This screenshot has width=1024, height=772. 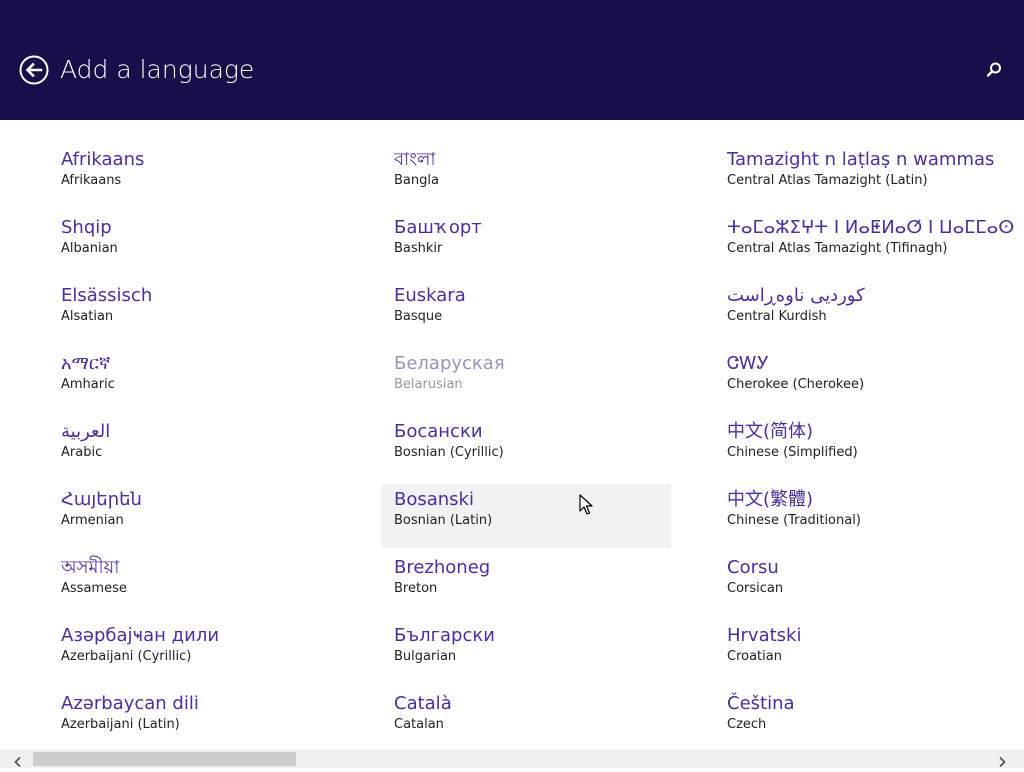 I want to click on language-item-croatian: Hrvatski Croatian, so click(x=866, y=652).